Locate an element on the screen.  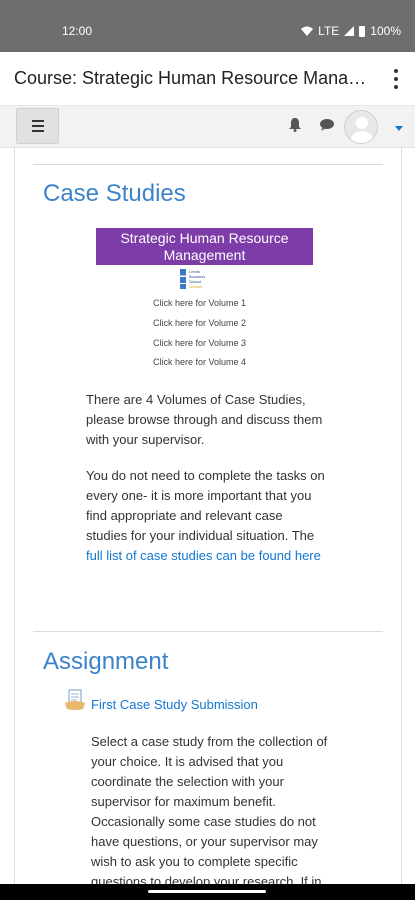
battery-level: 100% is located at coordinates (385, 31).